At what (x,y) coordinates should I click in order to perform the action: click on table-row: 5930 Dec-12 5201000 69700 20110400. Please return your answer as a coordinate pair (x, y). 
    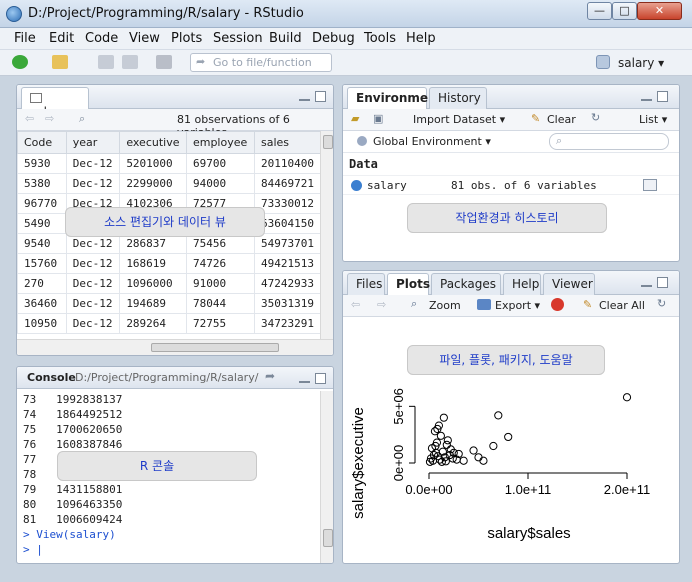
    Looking at the image, I should click on (169, 163).